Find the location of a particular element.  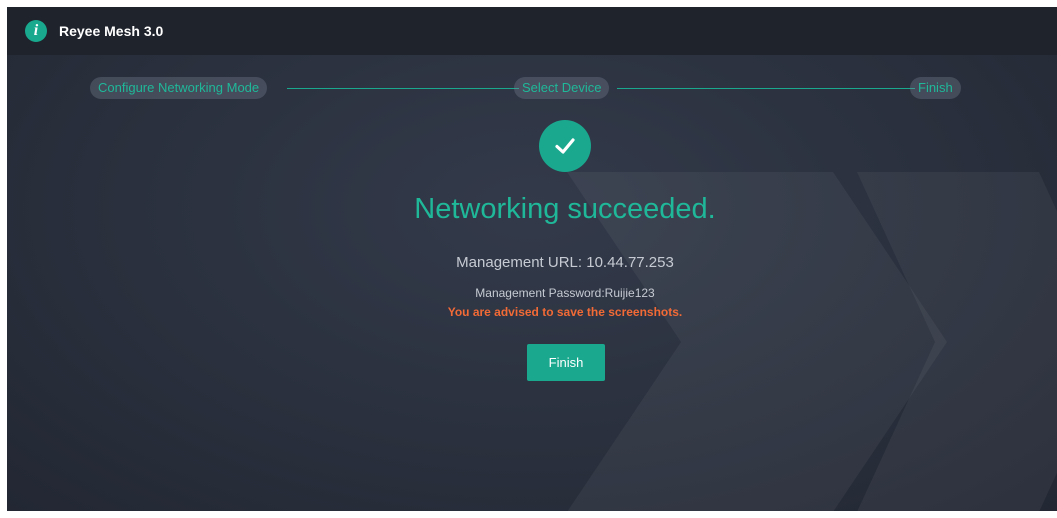

management-password: Management Password:Ruijie123 is located at coordinates (565, 293).